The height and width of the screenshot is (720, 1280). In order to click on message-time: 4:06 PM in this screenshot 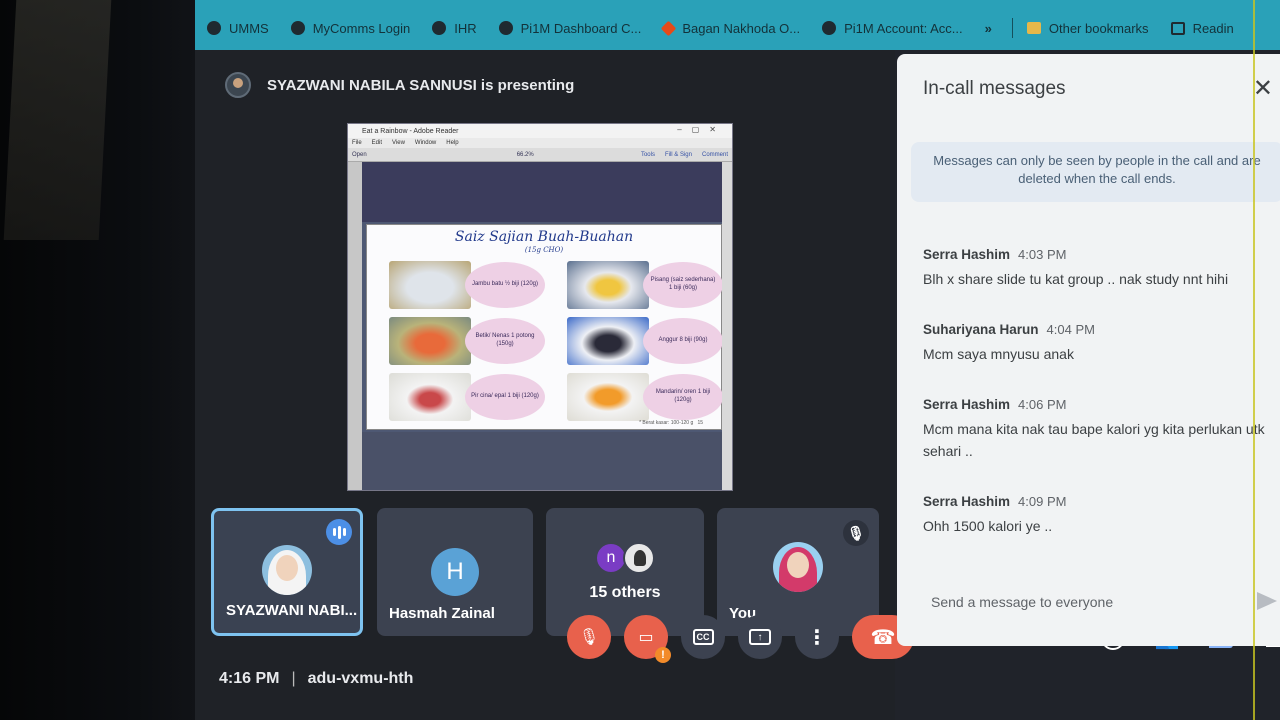, I will do `click(1042, 404)`.